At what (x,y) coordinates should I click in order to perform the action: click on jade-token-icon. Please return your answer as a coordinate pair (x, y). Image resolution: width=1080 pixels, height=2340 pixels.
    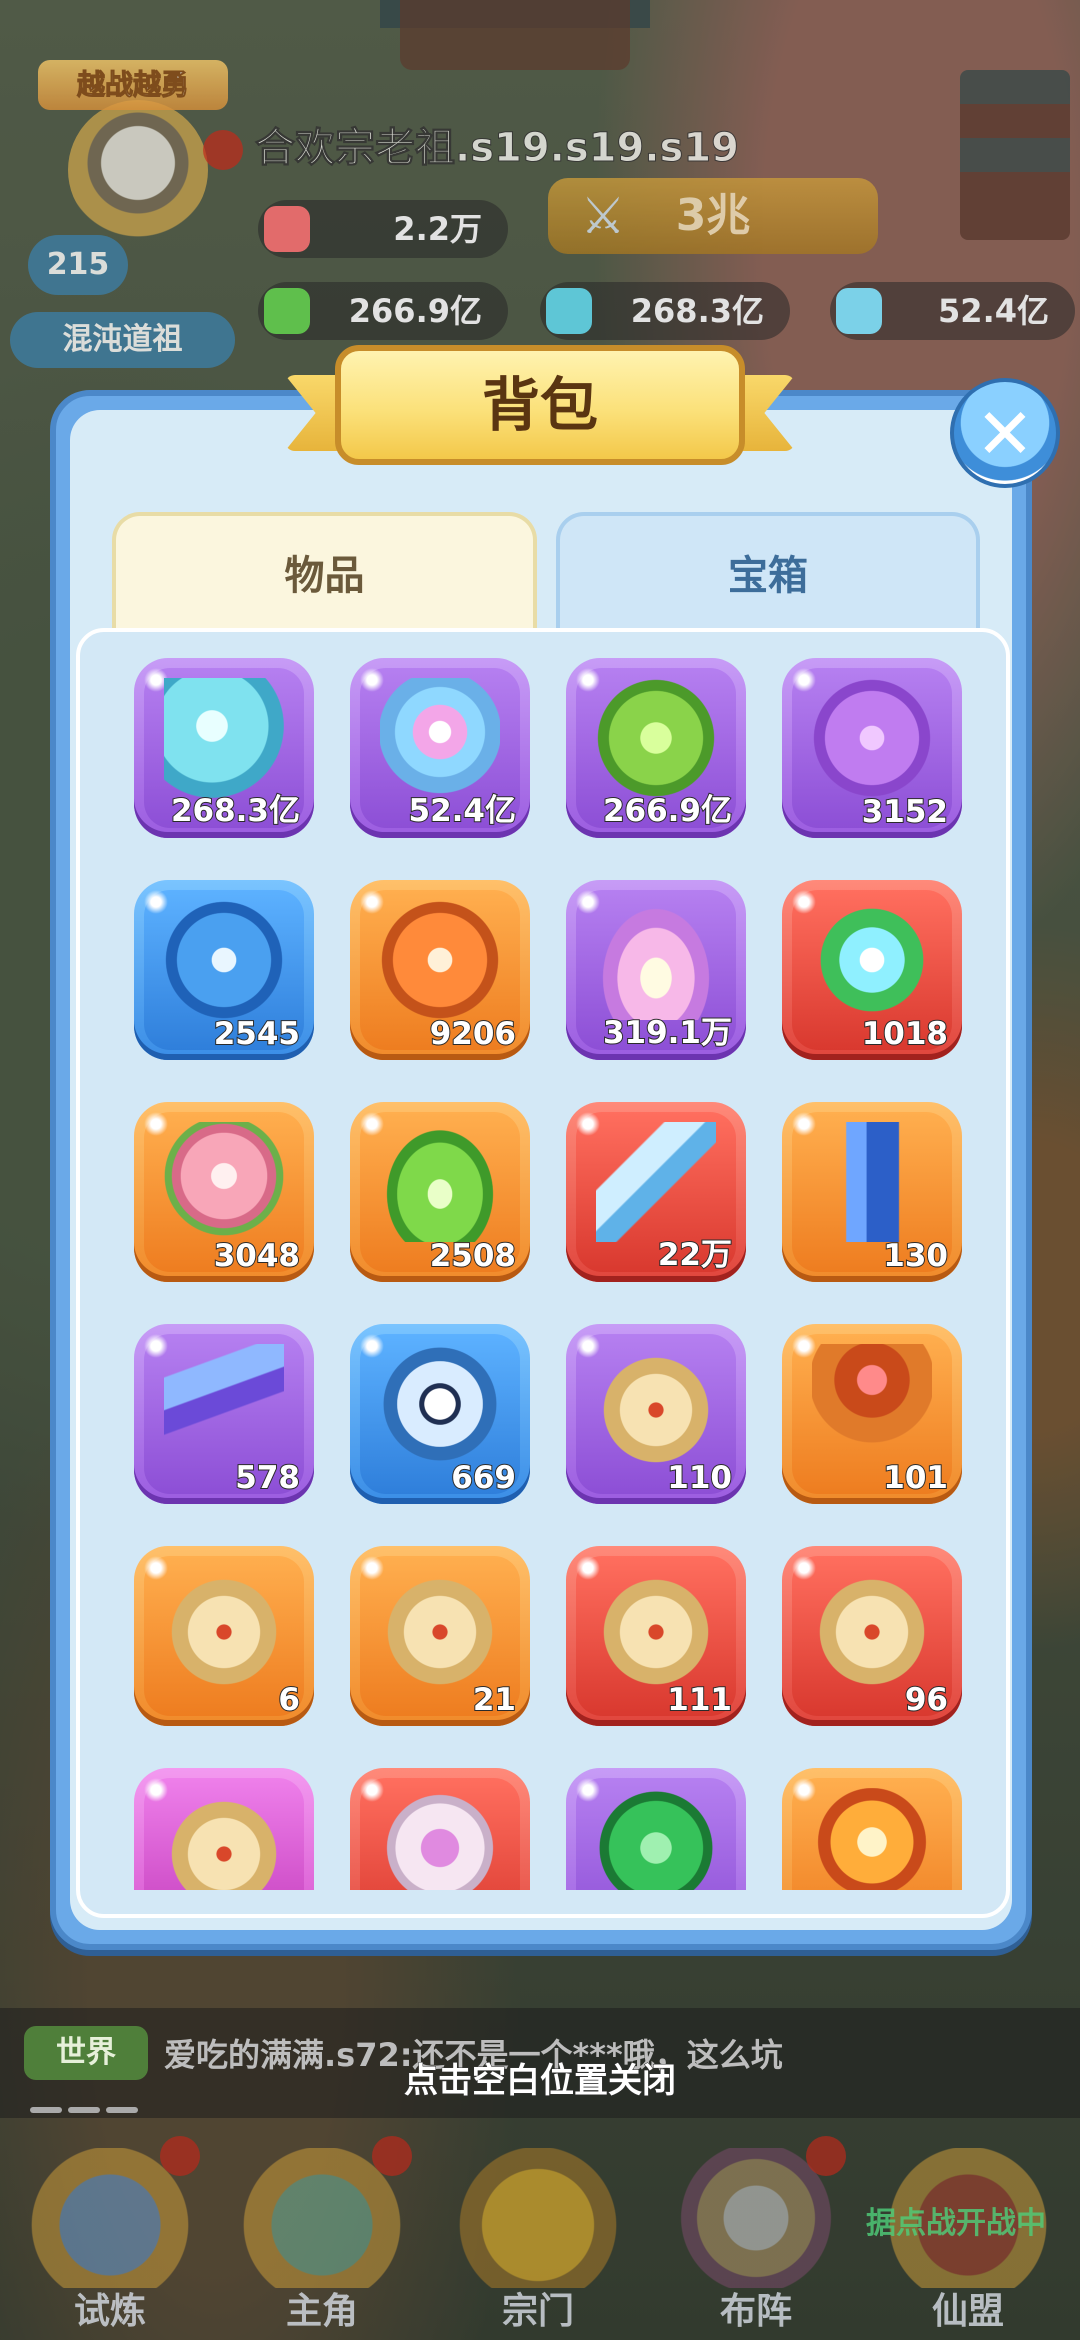
    Looking at the image, I should click on (656, 1839).